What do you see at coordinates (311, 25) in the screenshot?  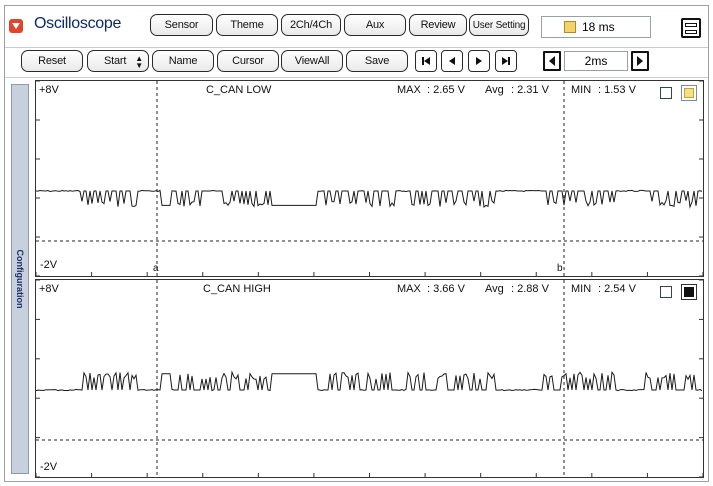 I see `tab-2ch-4ch: 2Ch/4Ch` at bounding box center [311, 25].